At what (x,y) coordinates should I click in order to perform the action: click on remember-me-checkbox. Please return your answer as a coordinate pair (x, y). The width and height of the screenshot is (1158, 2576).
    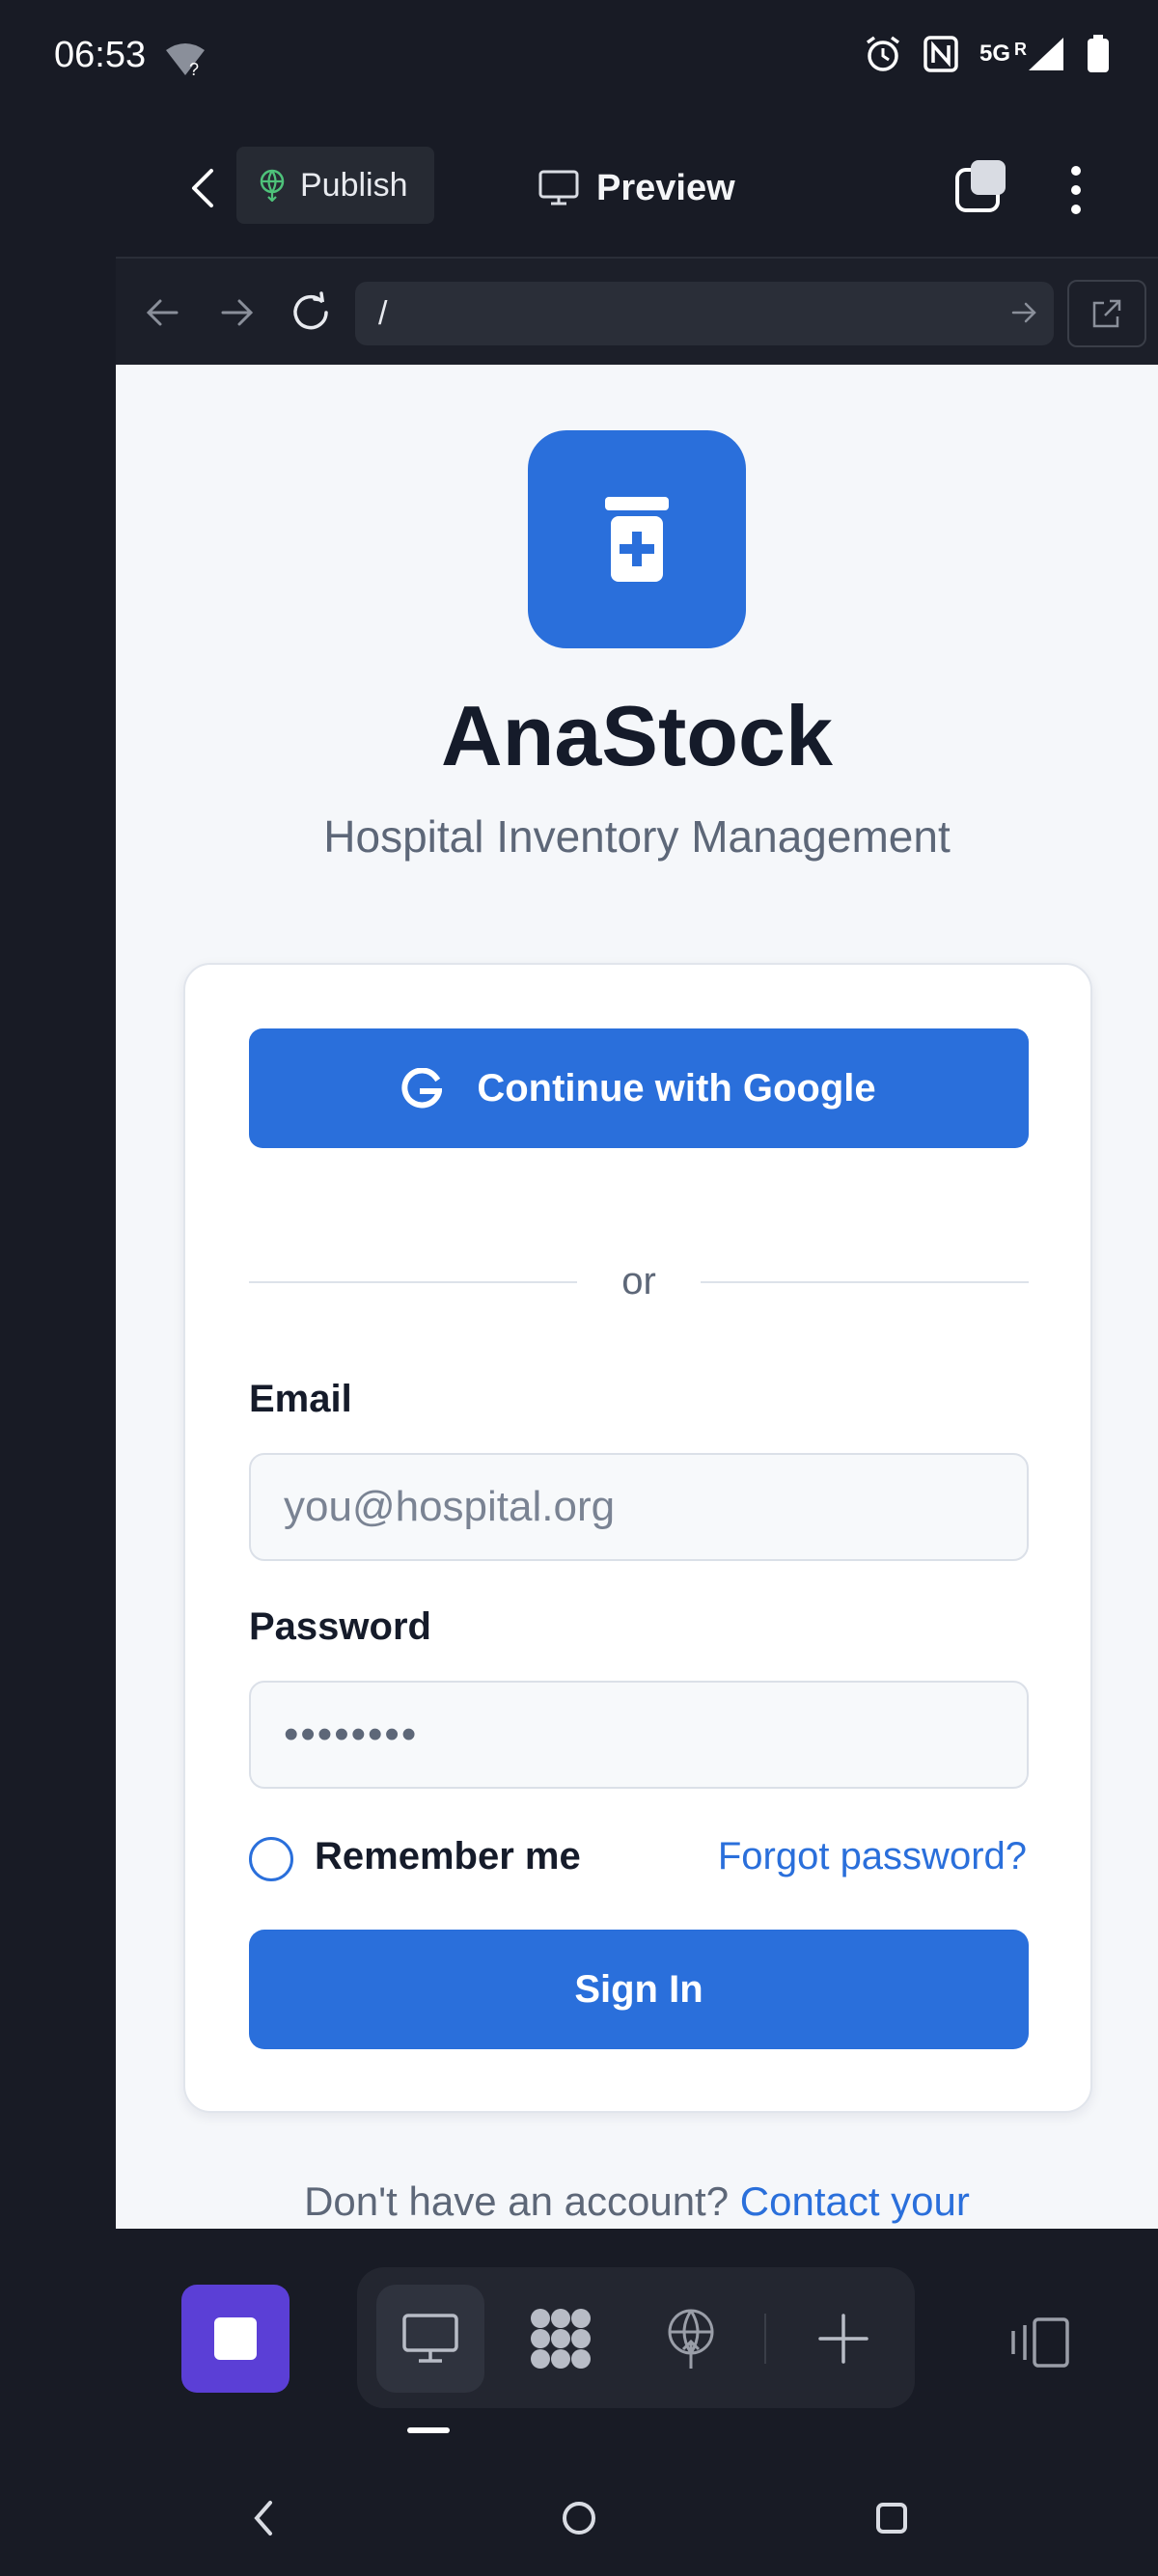
    Looking at the image, I should click on (271, 1859).